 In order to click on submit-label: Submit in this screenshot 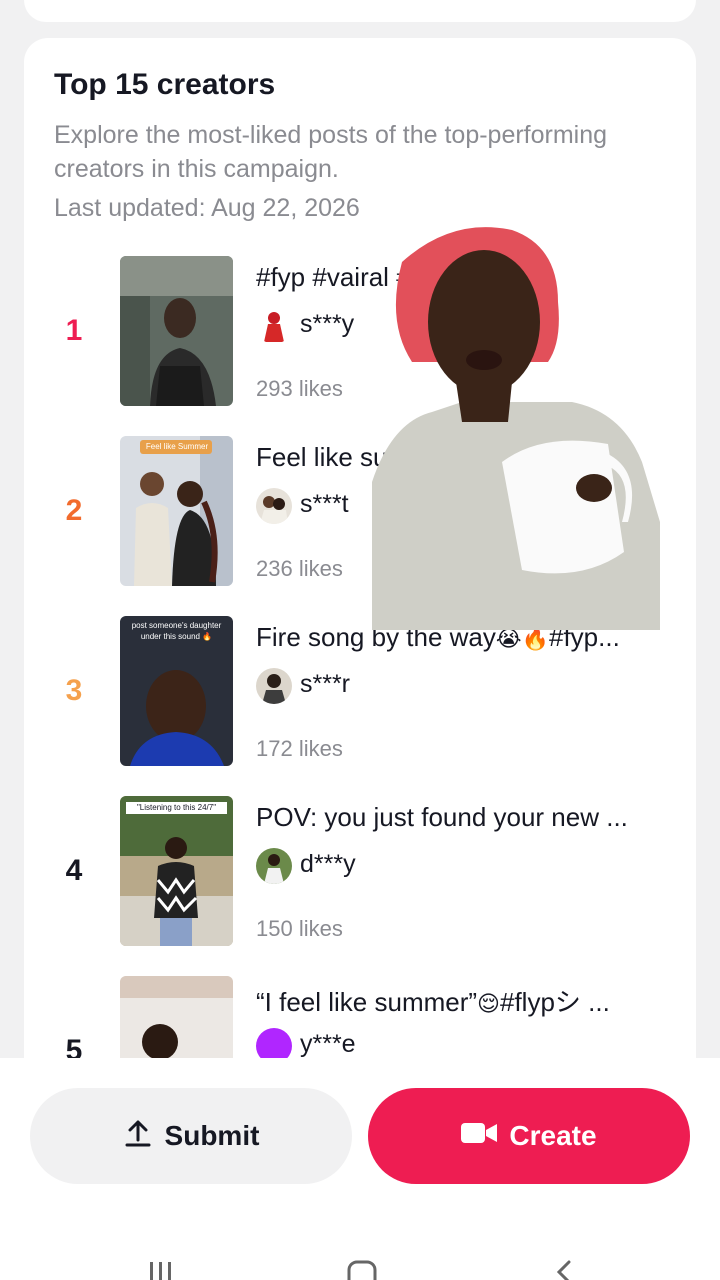, I will do `click(212, 1135)`.